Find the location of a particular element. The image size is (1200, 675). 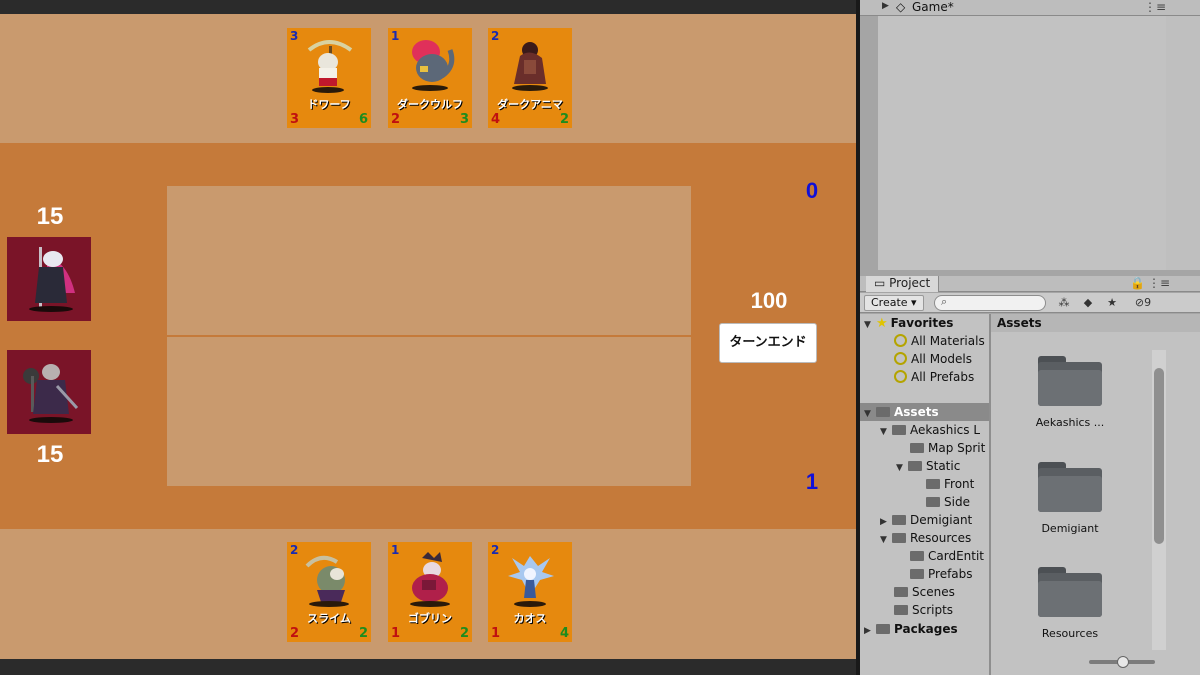

game-view-bottom-bar is located at coordinates (429, 667).